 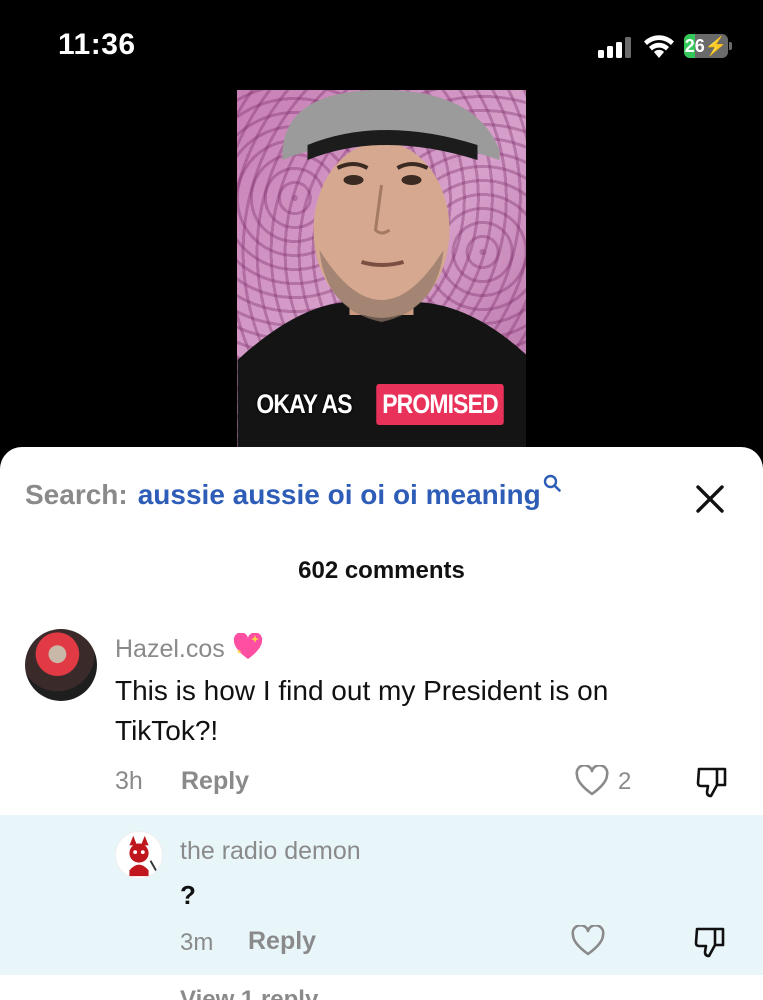 What do you see at coordinates (694, 46) in the screenshot?
I see `battery-level: 26` at bounding box center [694, 46].